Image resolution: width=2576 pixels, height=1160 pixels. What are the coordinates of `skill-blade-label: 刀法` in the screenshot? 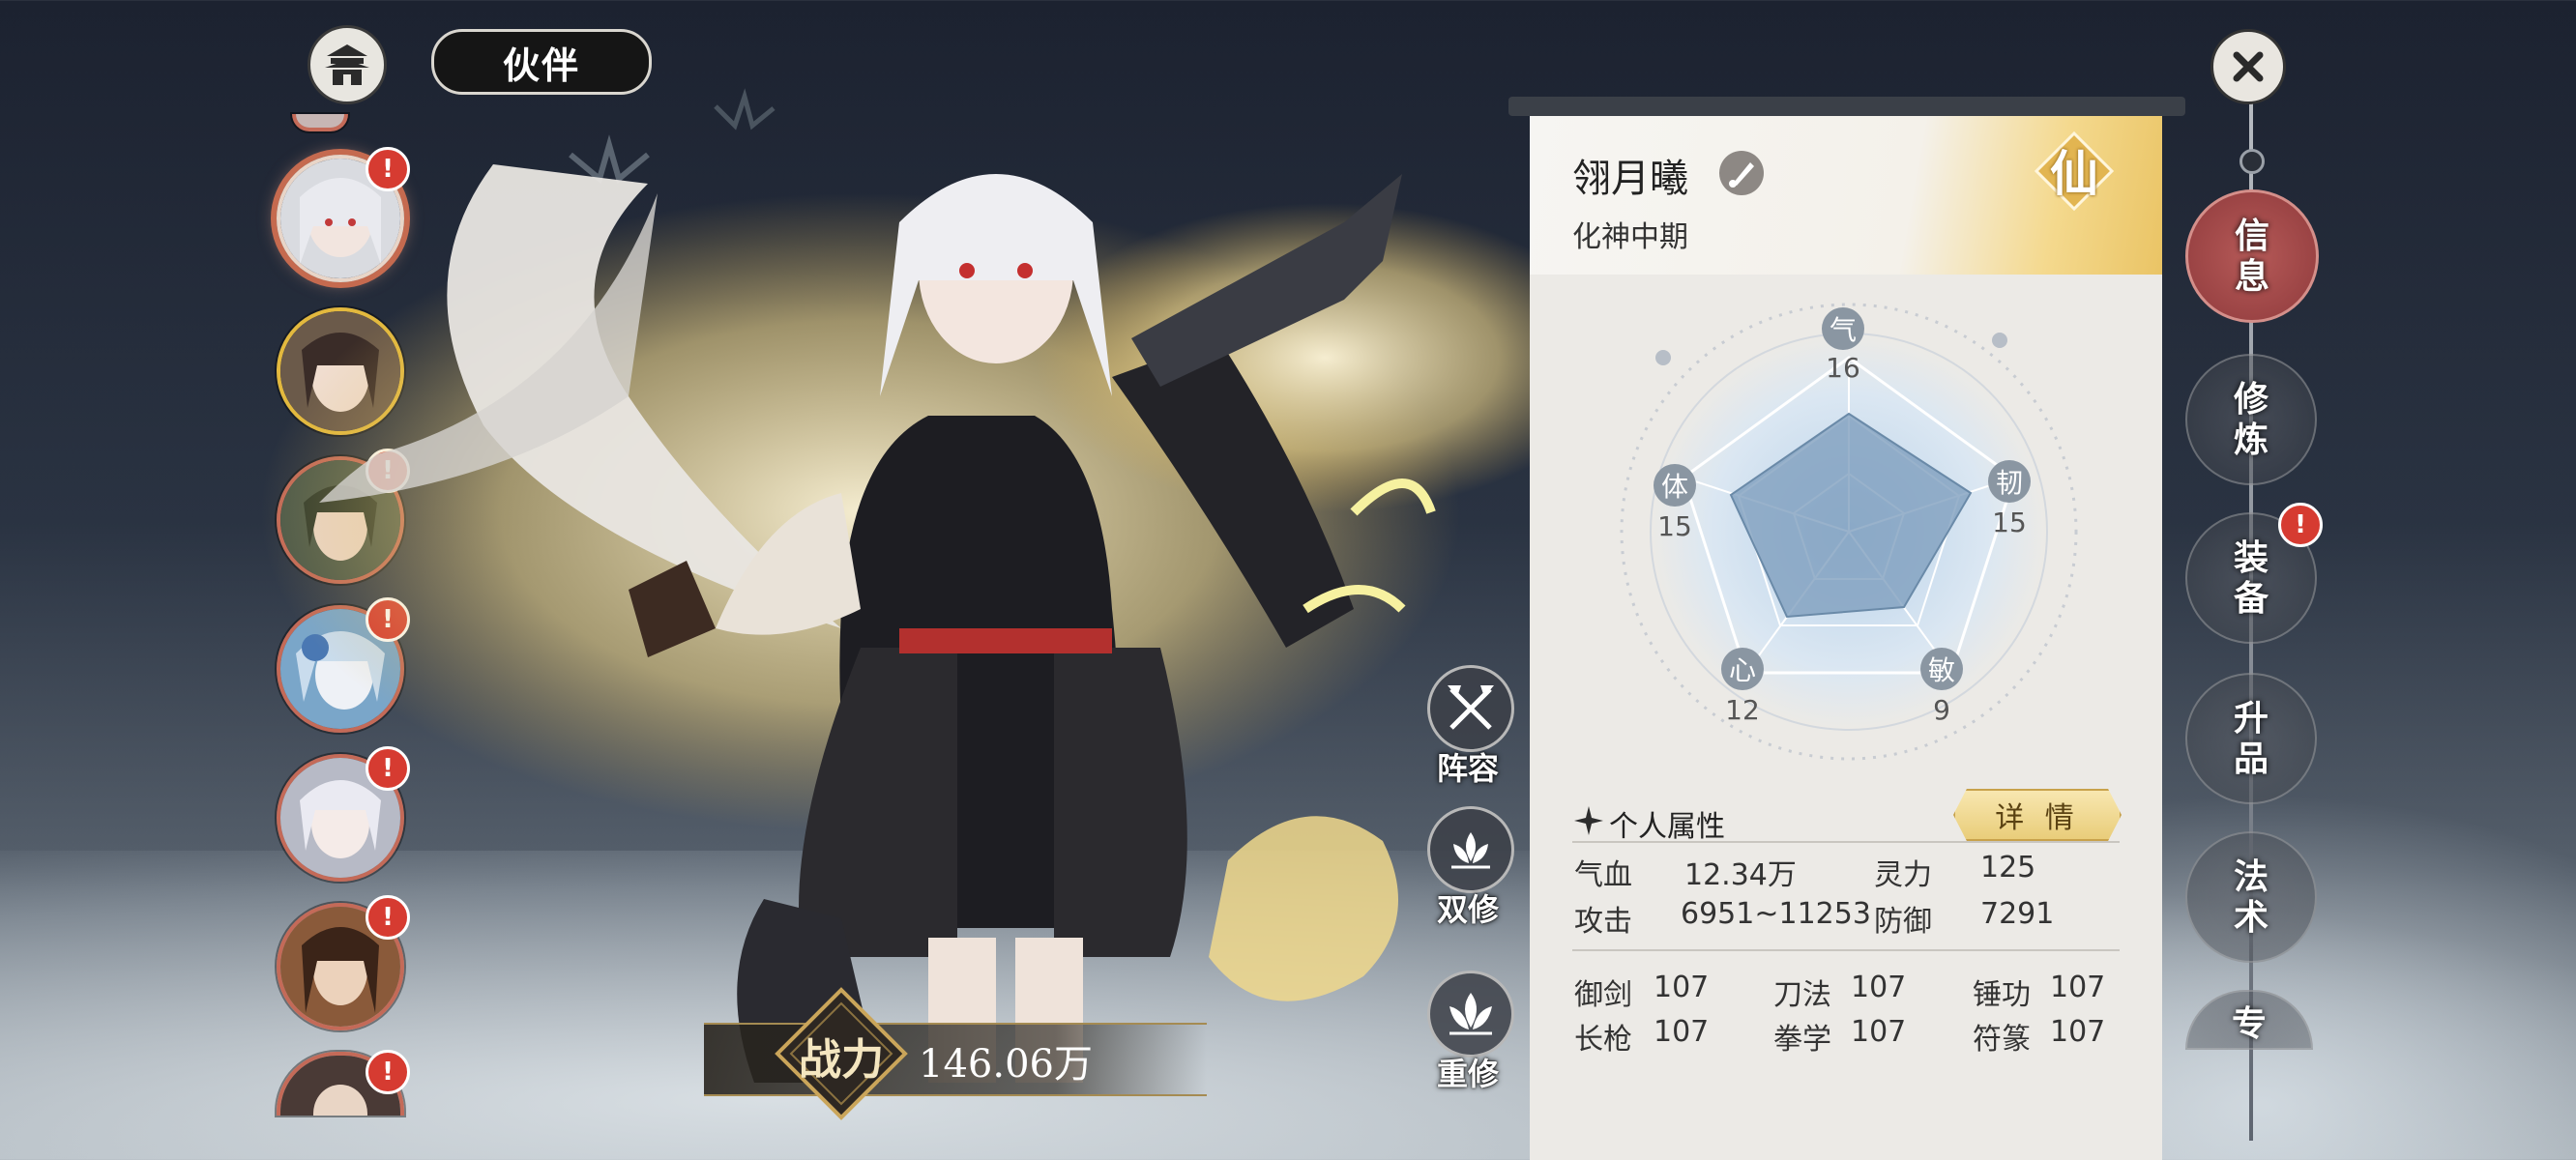 It's located at (1802, 995).